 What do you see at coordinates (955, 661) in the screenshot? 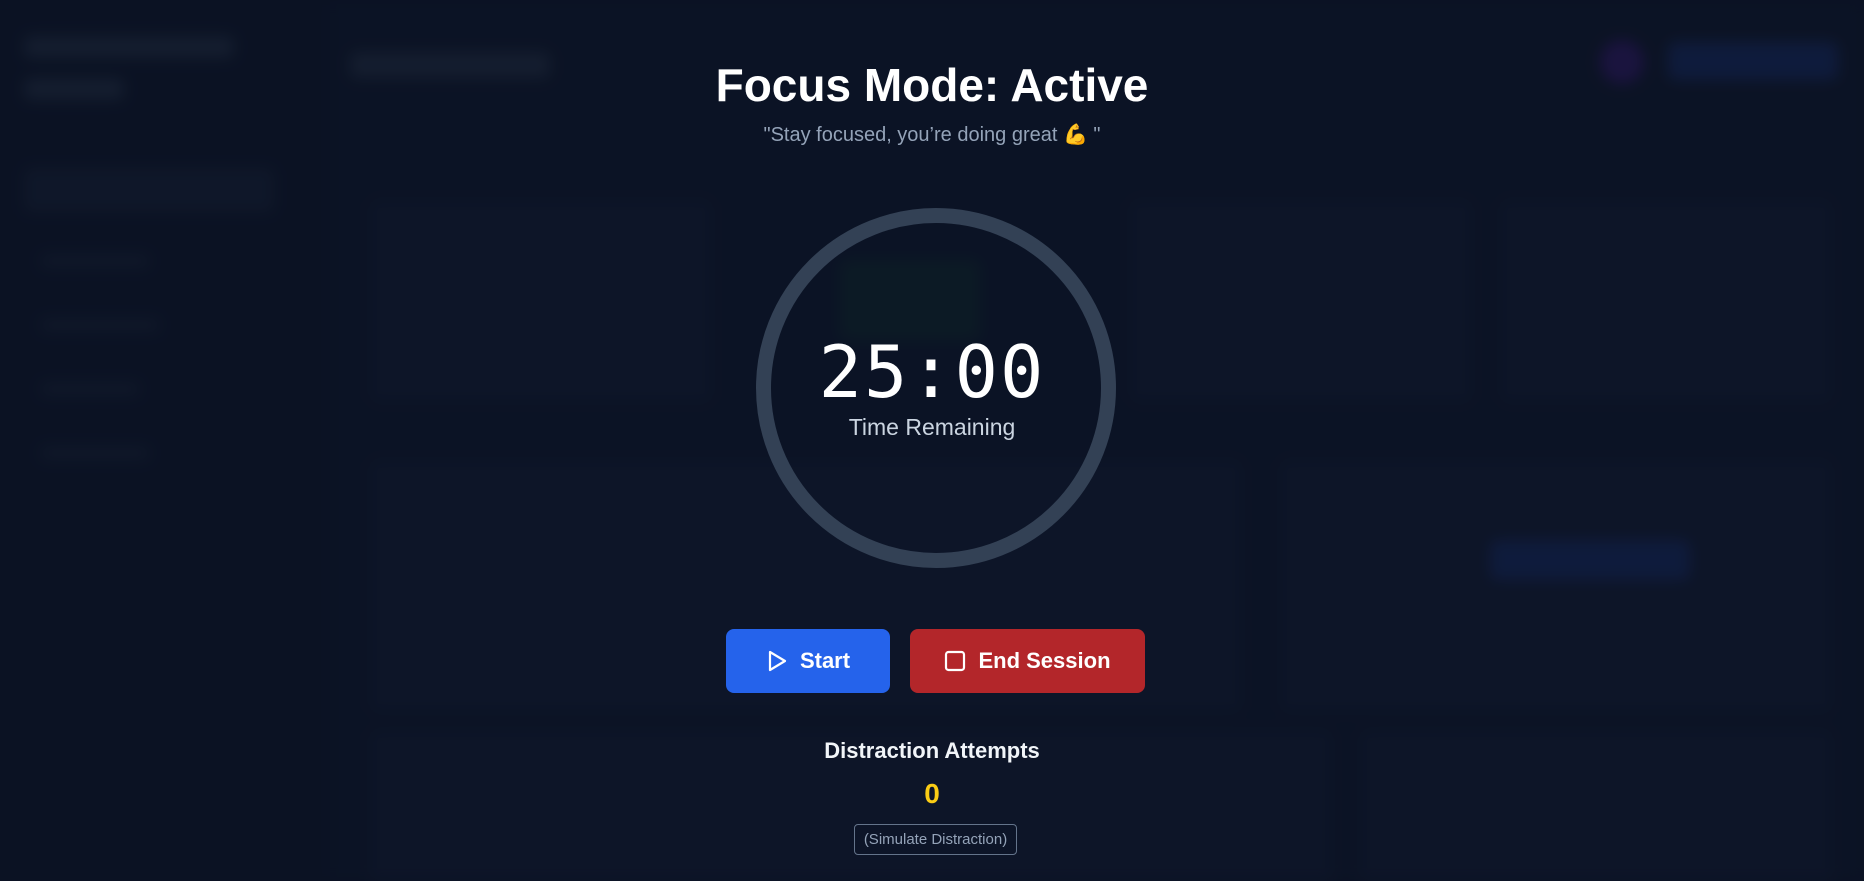
I see `stop-icon` at bounding box center [955, 661].